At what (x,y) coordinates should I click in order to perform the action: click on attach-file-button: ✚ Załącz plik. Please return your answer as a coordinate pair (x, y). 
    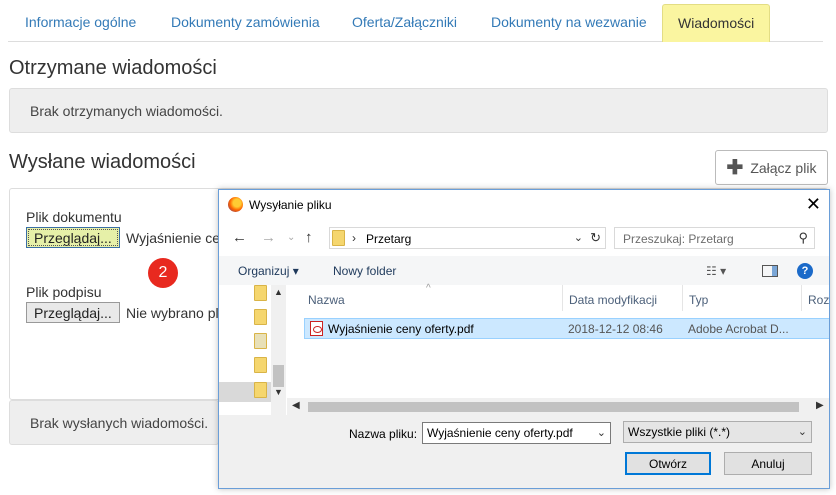
    Looking at the image, I should click on (771, 167).